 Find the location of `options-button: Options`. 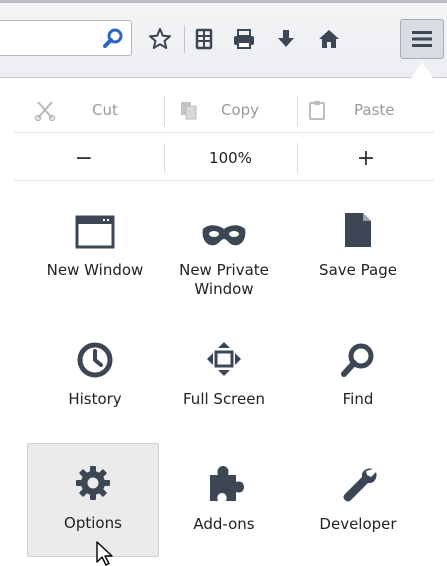

options-button: Options is located at coordinates (93, 500).